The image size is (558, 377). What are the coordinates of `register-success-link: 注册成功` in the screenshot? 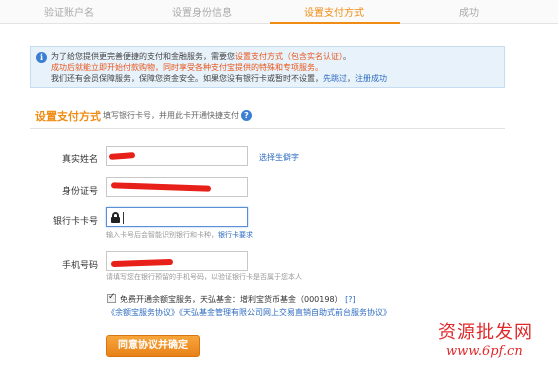 It's located at (371, 78).